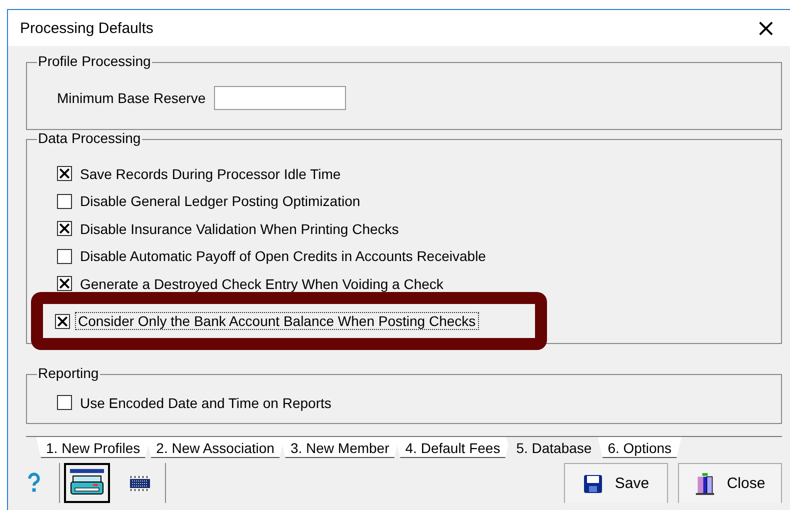  I want to click on tab: 1. New Profiles, so click(93, 447).